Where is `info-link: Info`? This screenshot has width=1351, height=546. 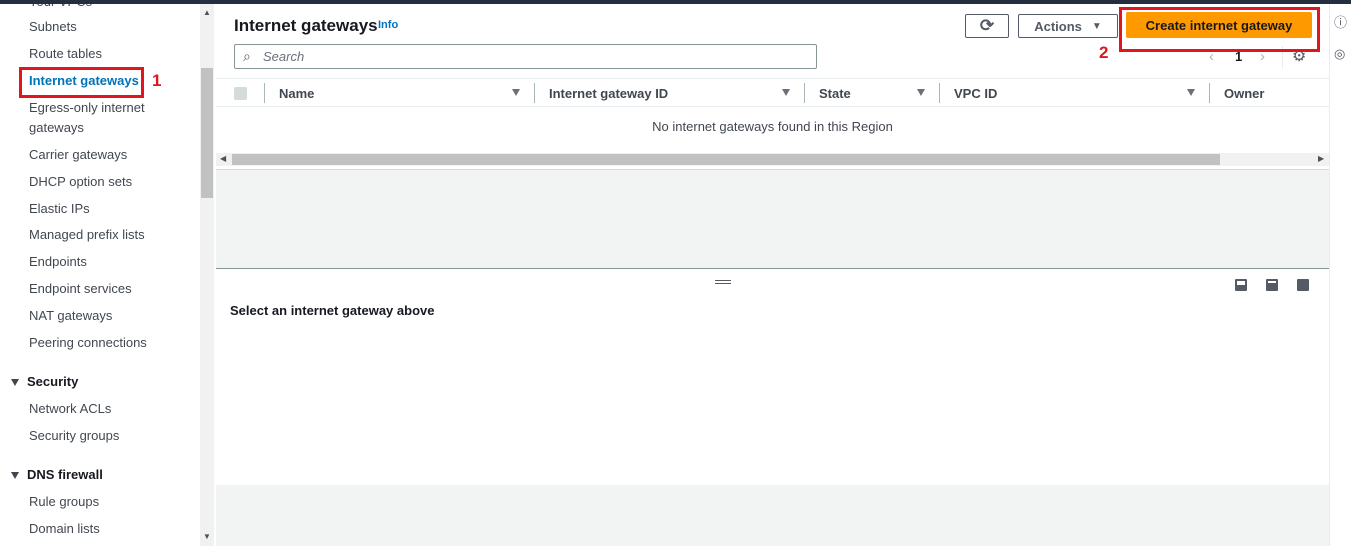
info-link: Info is located at coordinates (388, 25).